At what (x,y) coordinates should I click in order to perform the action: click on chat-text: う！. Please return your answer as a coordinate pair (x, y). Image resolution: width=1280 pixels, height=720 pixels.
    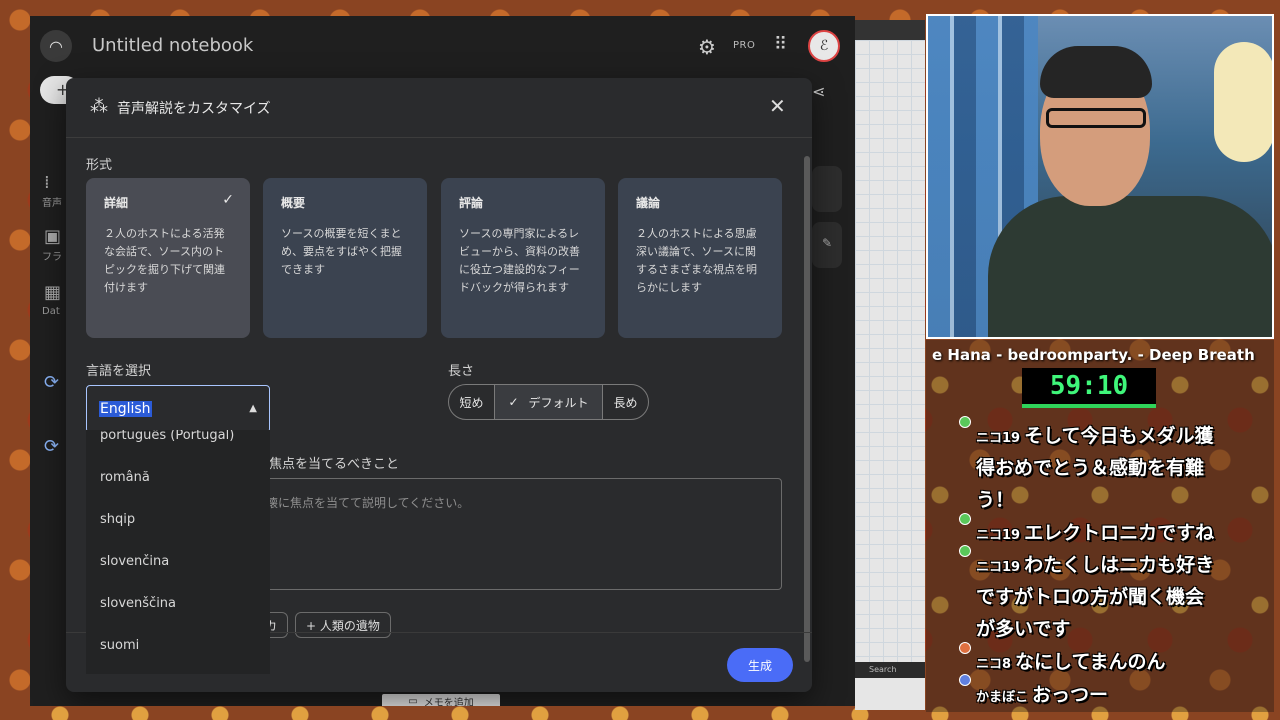
    Looking at the image, I should click on (995, 500).